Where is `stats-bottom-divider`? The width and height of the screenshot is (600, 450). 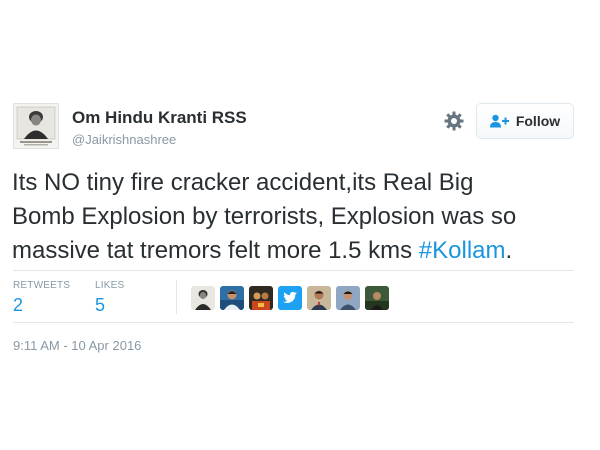
stats-bottom-divider is located at coordinates (293, 322).